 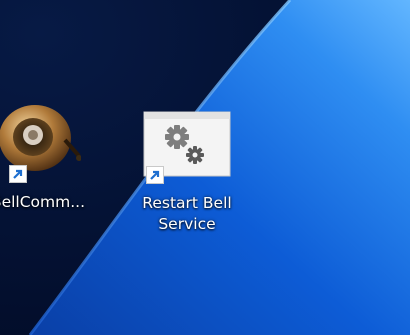 I want to click on desktop-icon-restart-bell-service: Restart Bell Service, so click(x=187, y=173).